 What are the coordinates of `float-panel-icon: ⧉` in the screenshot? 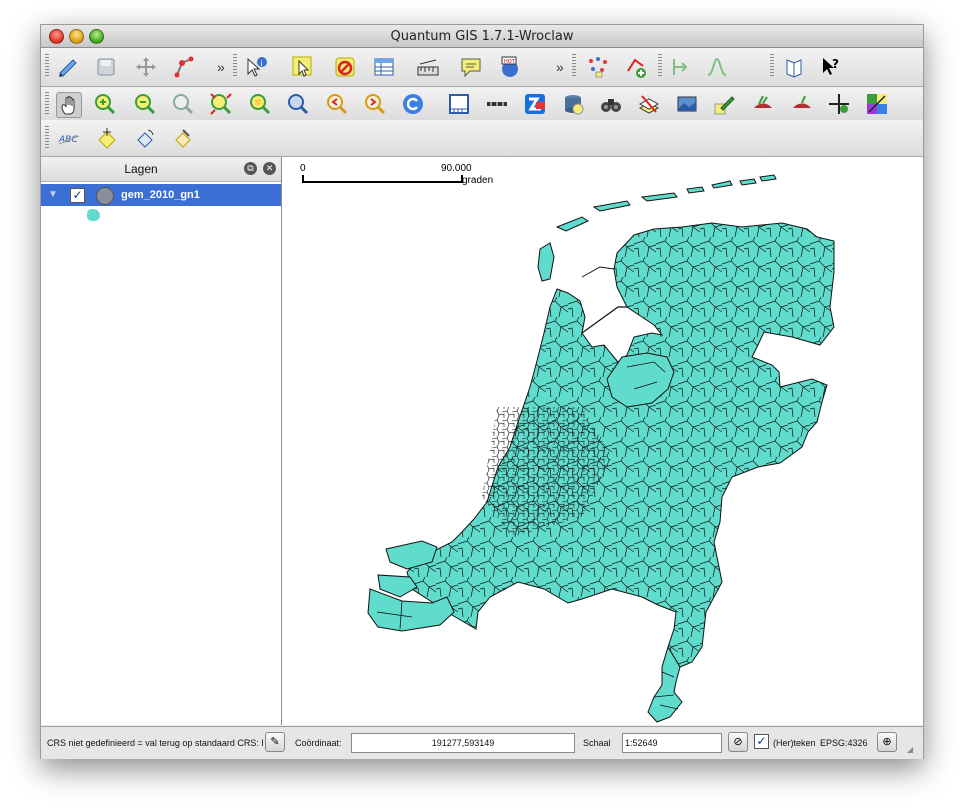 It's located at (250, 168).